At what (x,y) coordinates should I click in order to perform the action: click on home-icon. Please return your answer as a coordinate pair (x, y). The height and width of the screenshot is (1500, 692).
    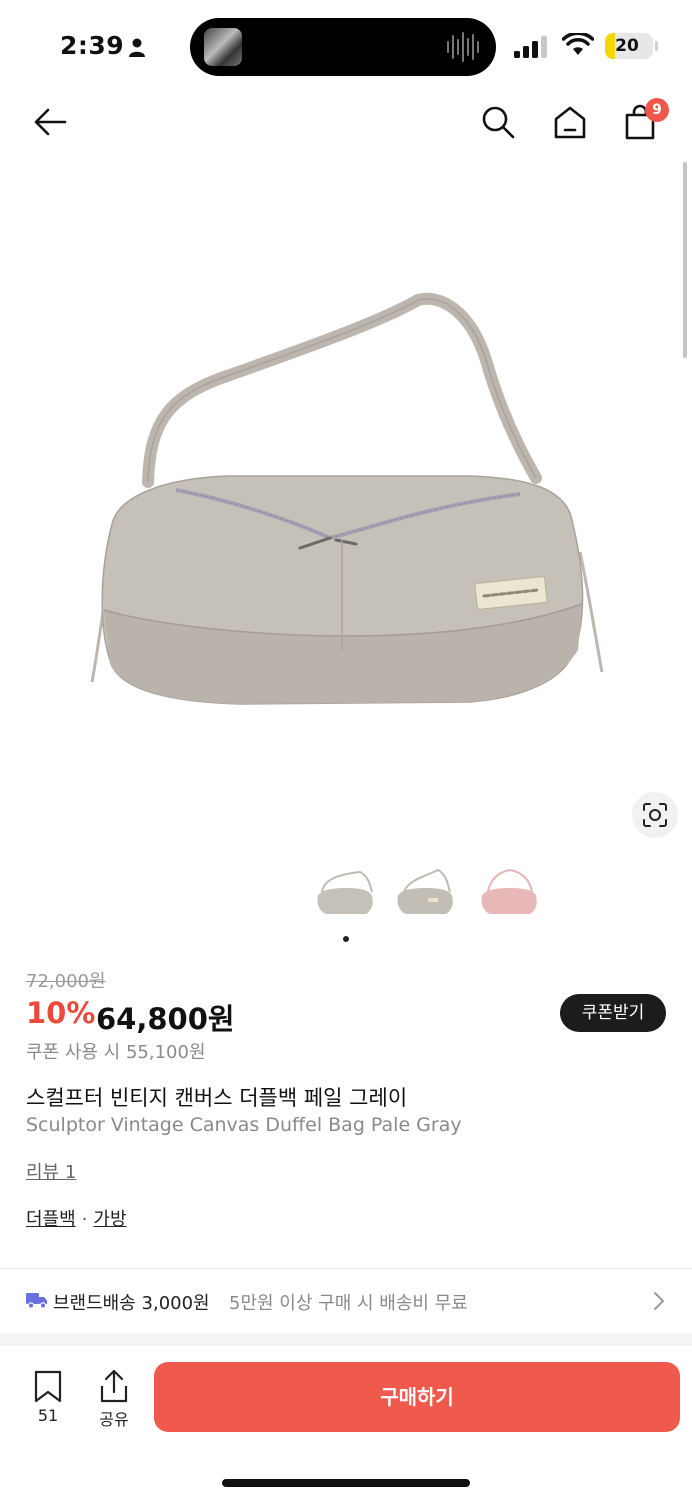
    Looking at the image, I should click on (570, 122).